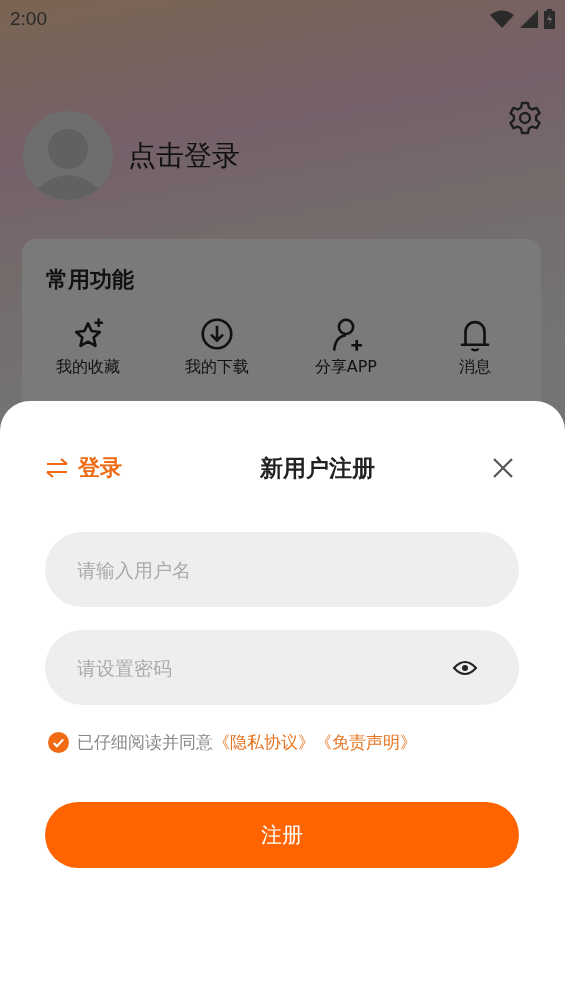 This screenshot has width=565, height=1005. I want to click on swap-icon, so click(57, 468).